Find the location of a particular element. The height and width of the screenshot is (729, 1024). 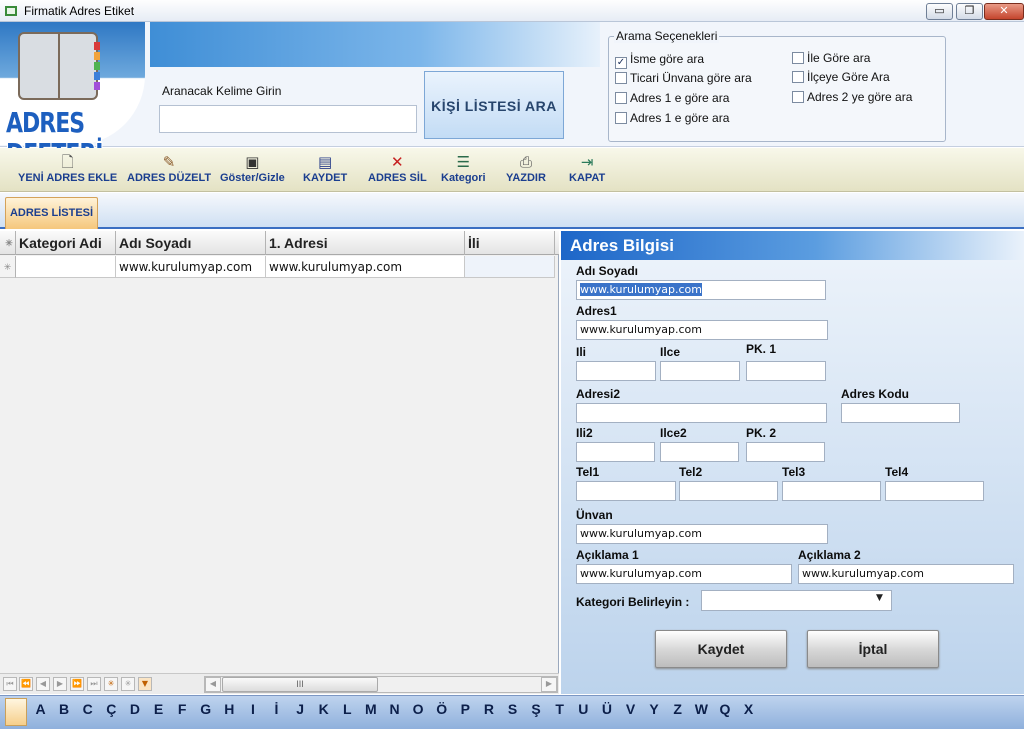

alphabet-letter-button: Ş is located at coordinates (536, 709).